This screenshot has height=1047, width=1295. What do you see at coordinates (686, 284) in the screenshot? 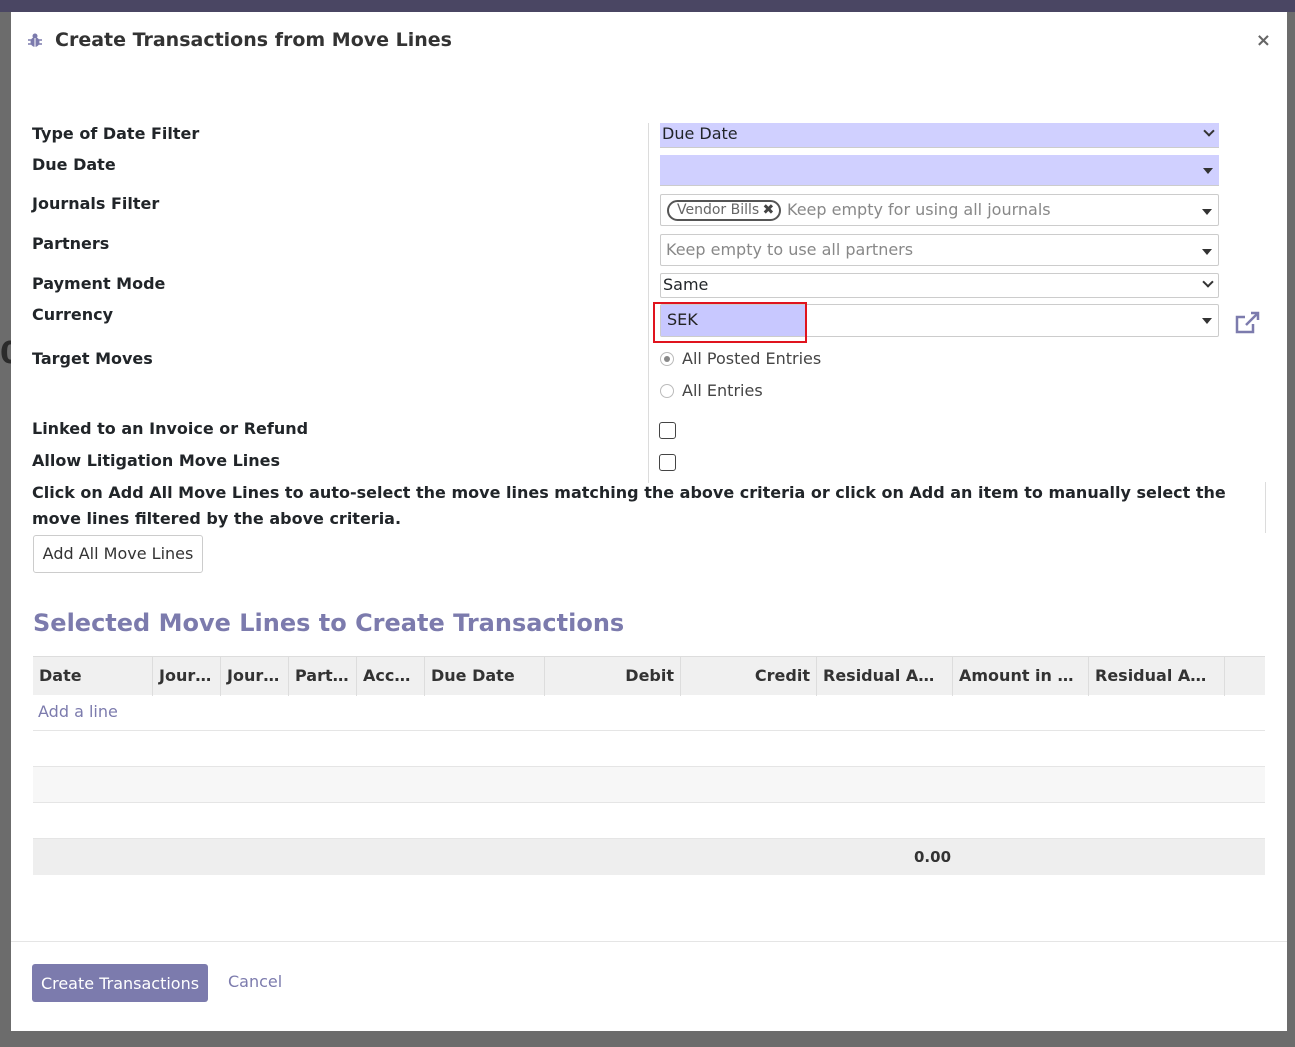
I see `payment-mode-value: Same` at bounding box center [686, 284].